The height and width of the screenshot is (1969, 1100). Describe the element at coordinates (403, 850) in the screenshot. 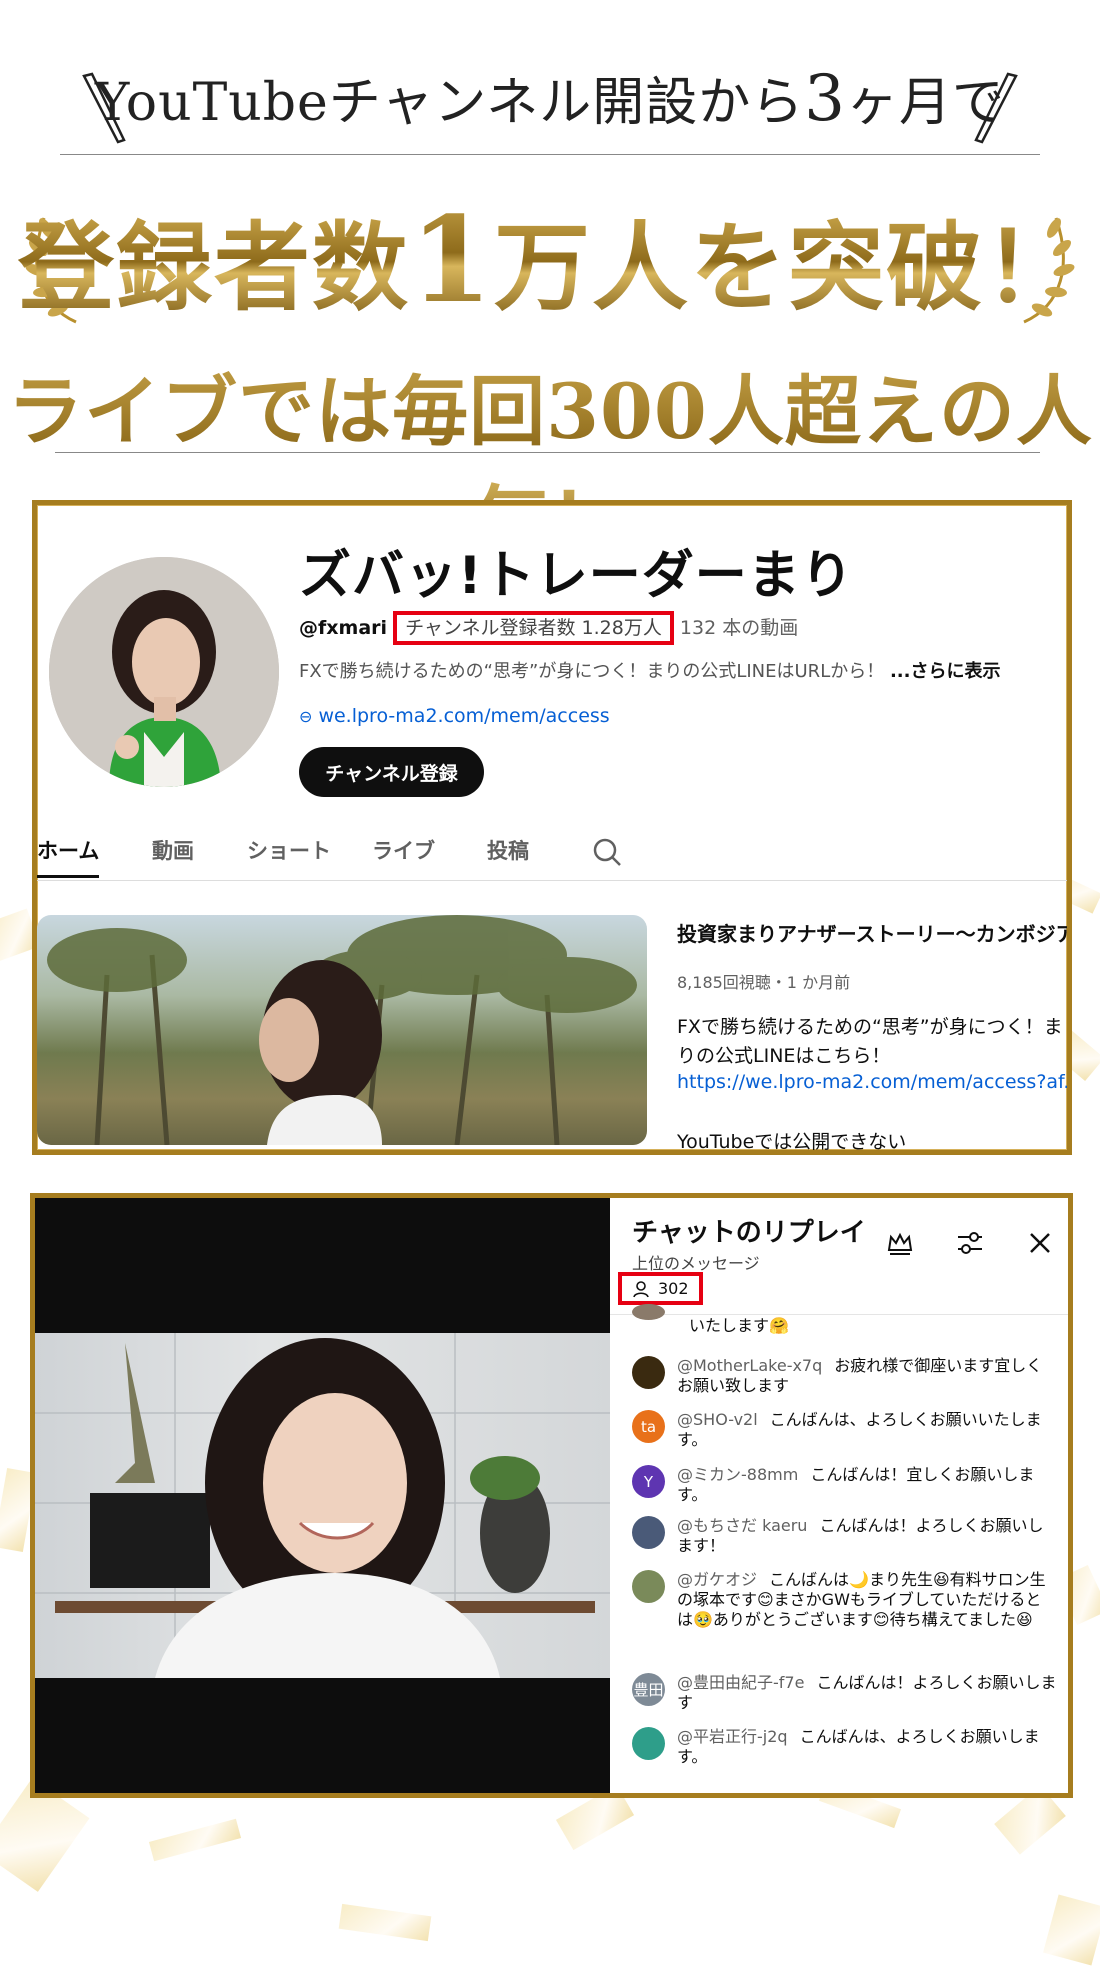

I see `tab-live: ライブ` at that location.